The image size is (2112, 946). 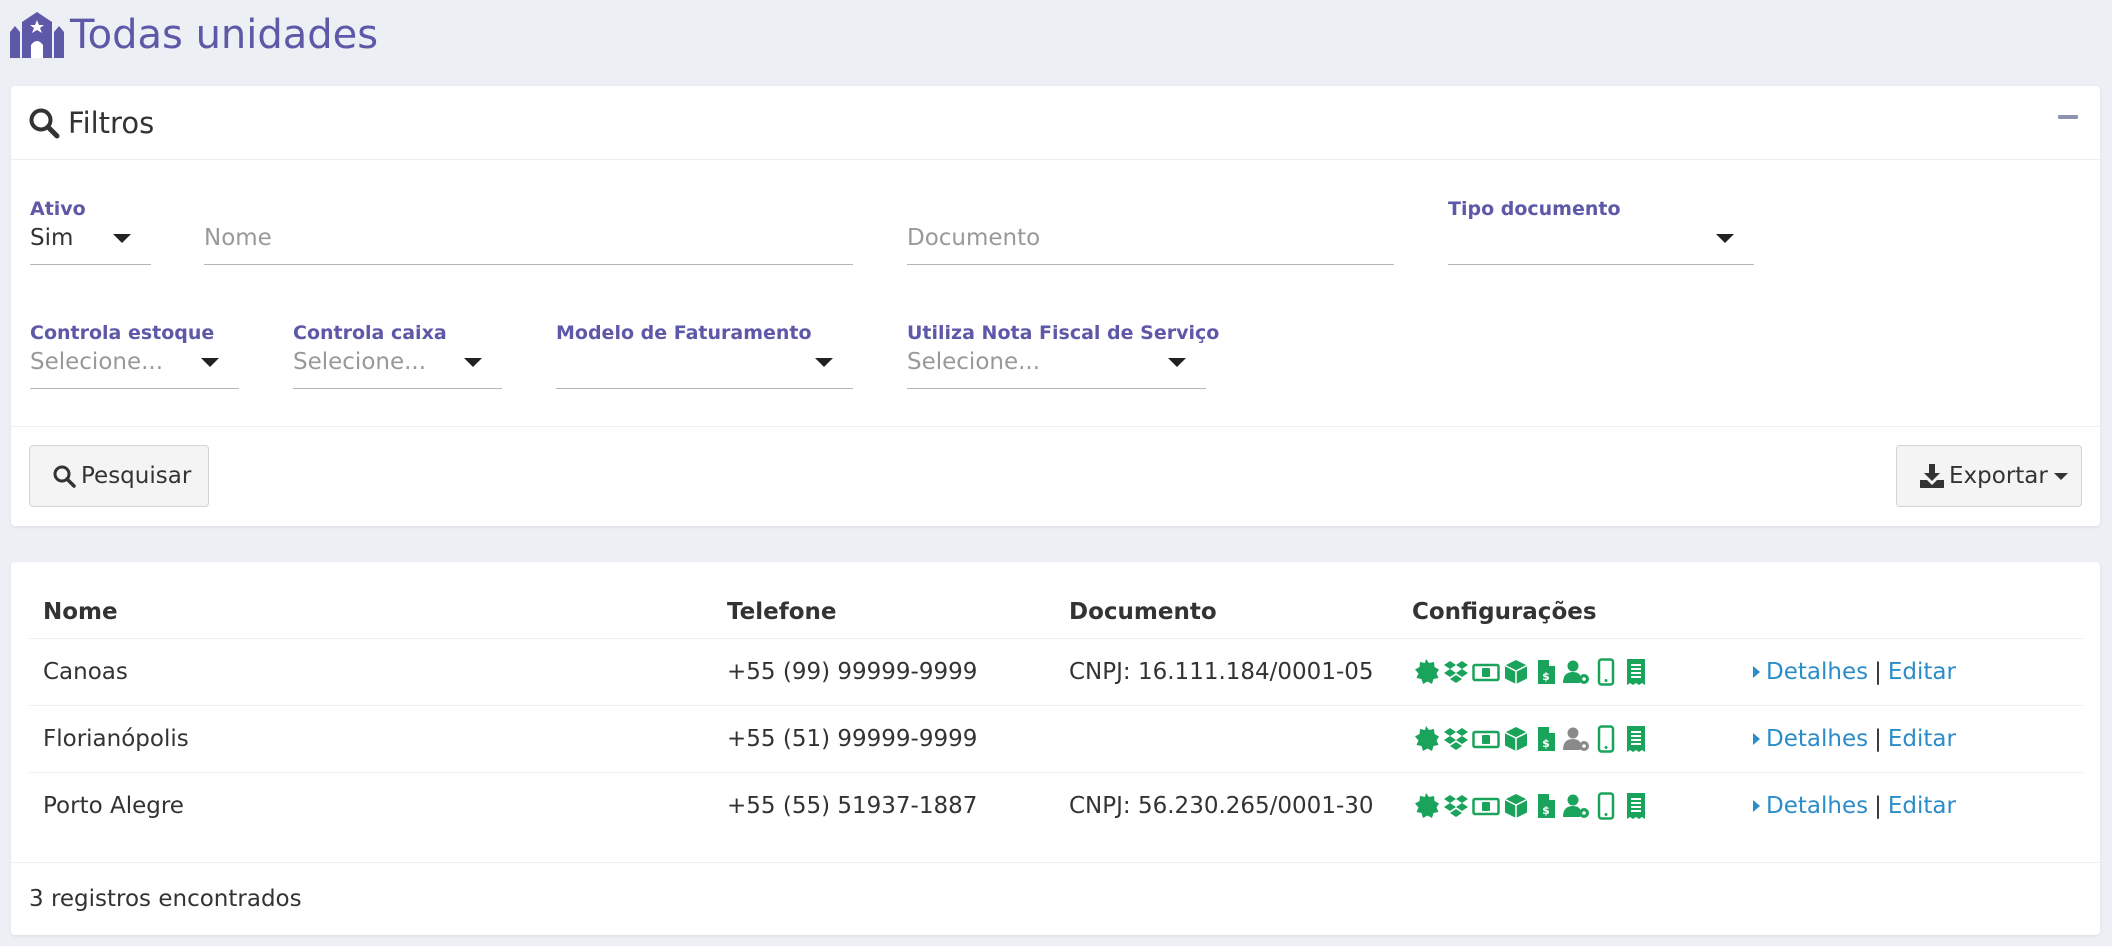 What do you see at coordinates (2068, 117) in the screenshot?
I see `collapse-button` at bounding box center [2068, 117].